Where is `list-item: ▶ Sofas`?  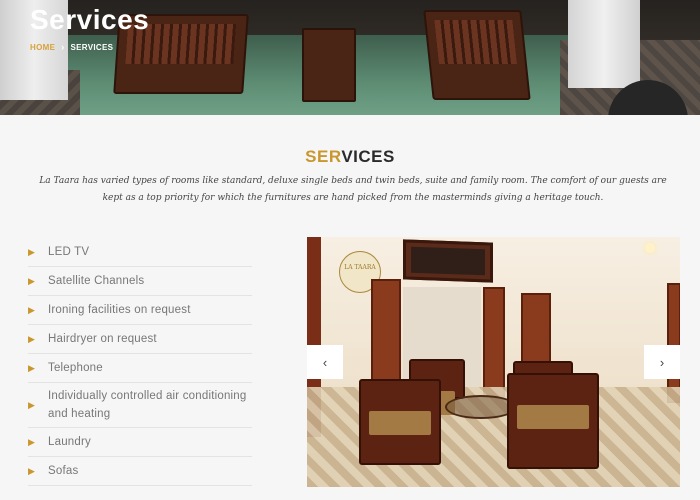 list-item: ▶ Sofas is located at coordinates (140, 471).